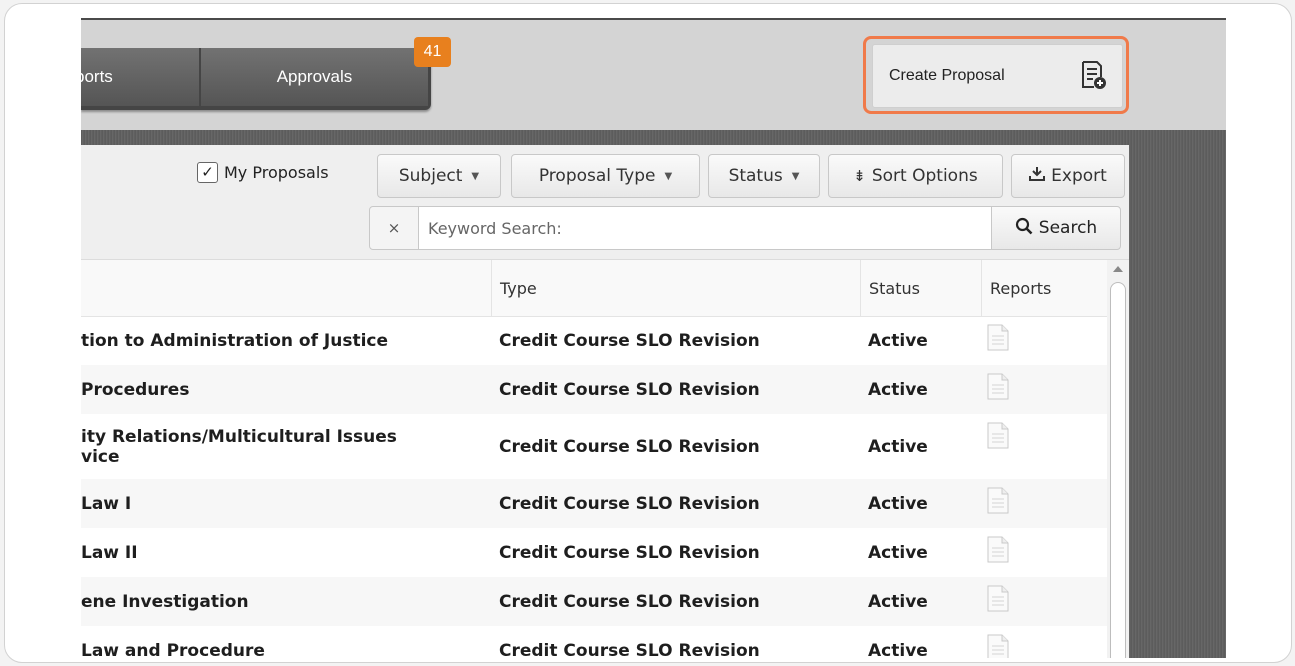 This screenshot has width=1295, height=666. I want to click on checkmark-icon: ✓, so click(207, 172).